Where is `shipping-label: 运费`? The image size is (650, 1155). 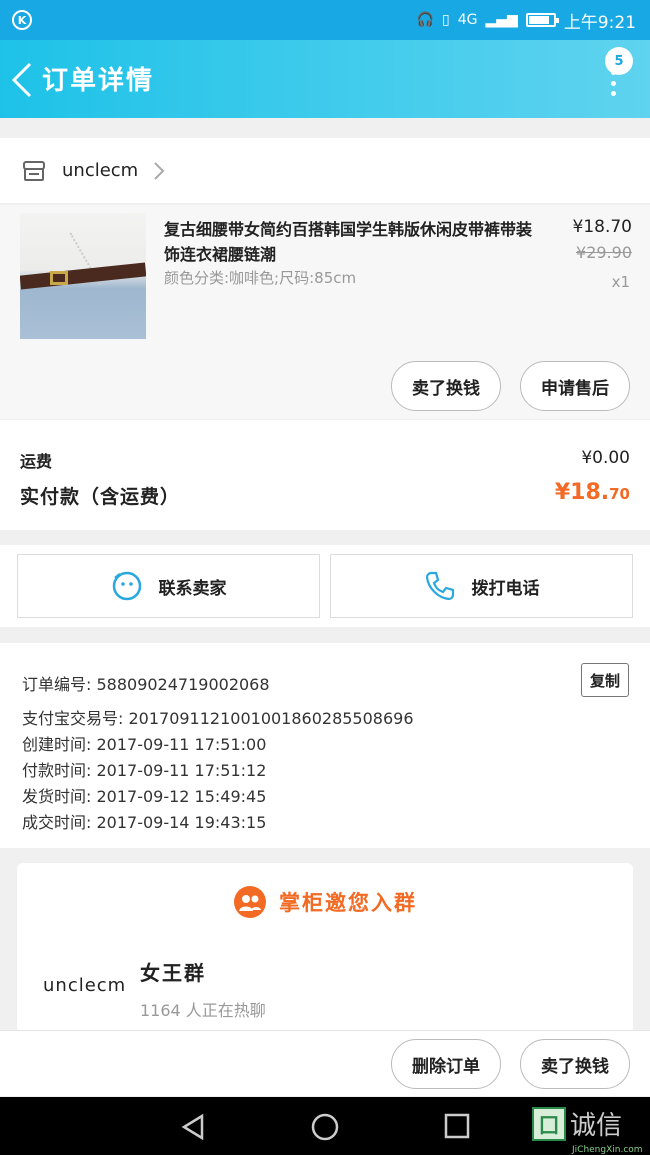
shipping-label: 运费 is located at coordinates (36, 461).